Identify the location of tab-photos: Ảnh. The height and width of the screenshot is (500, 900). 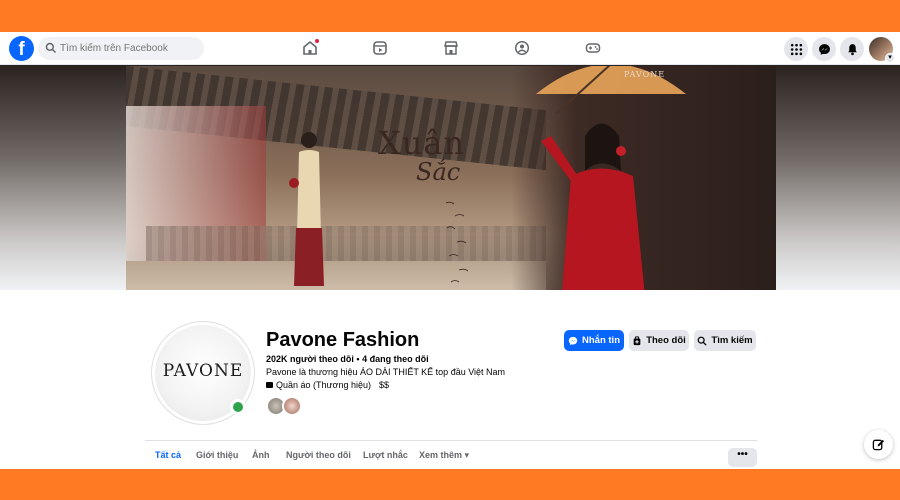
(261, 455).